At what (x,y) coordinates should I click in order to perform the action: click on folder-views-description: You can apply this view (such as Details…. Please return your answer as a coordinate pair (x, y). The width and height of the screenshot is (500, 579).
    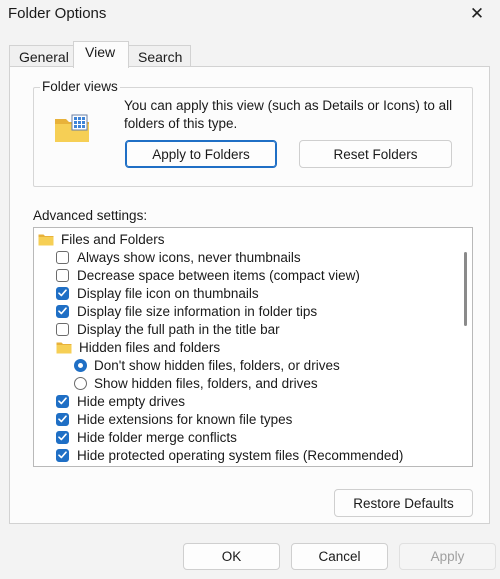
    Looking at the image, I should click on (288, 114).